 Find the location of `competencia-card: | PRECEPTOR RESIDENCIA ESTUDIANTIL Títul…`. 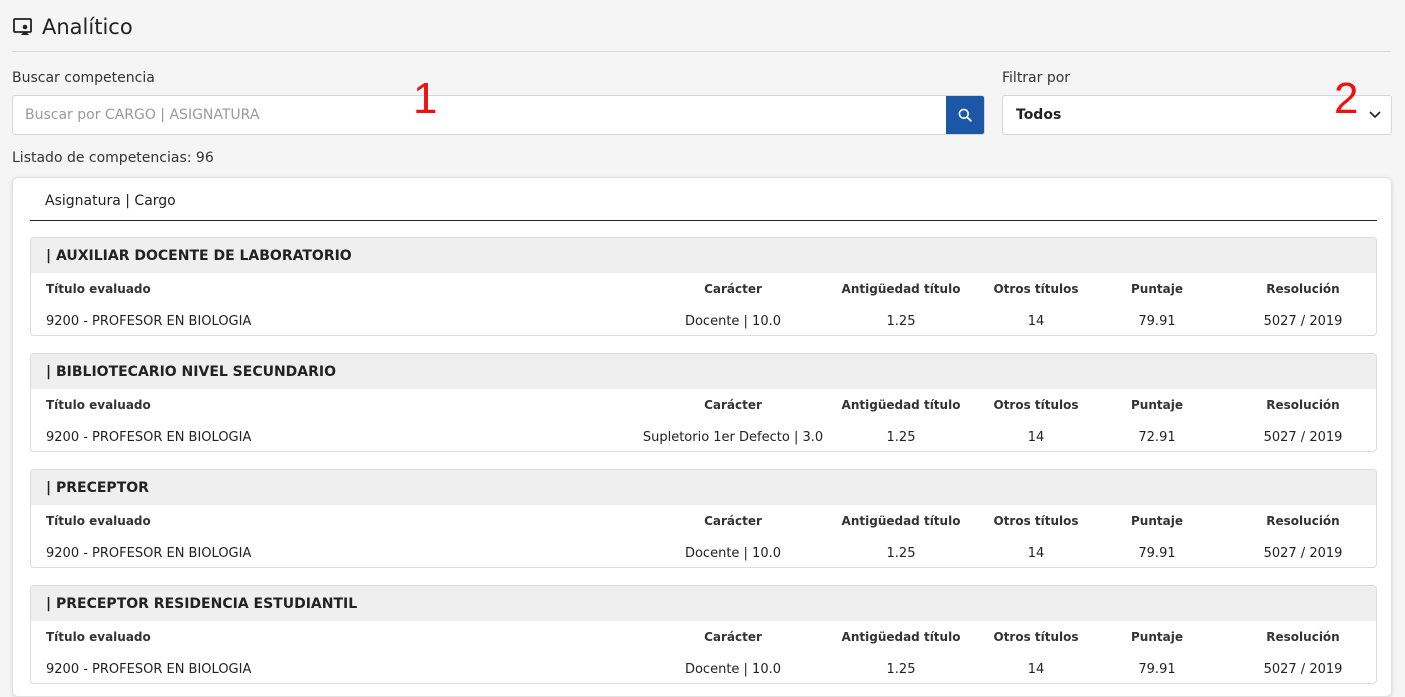

competencia-card: | PRECEPTOR RESIDENCIA ESTUDIANTIL Títul… is located at coordinates (703, 634).